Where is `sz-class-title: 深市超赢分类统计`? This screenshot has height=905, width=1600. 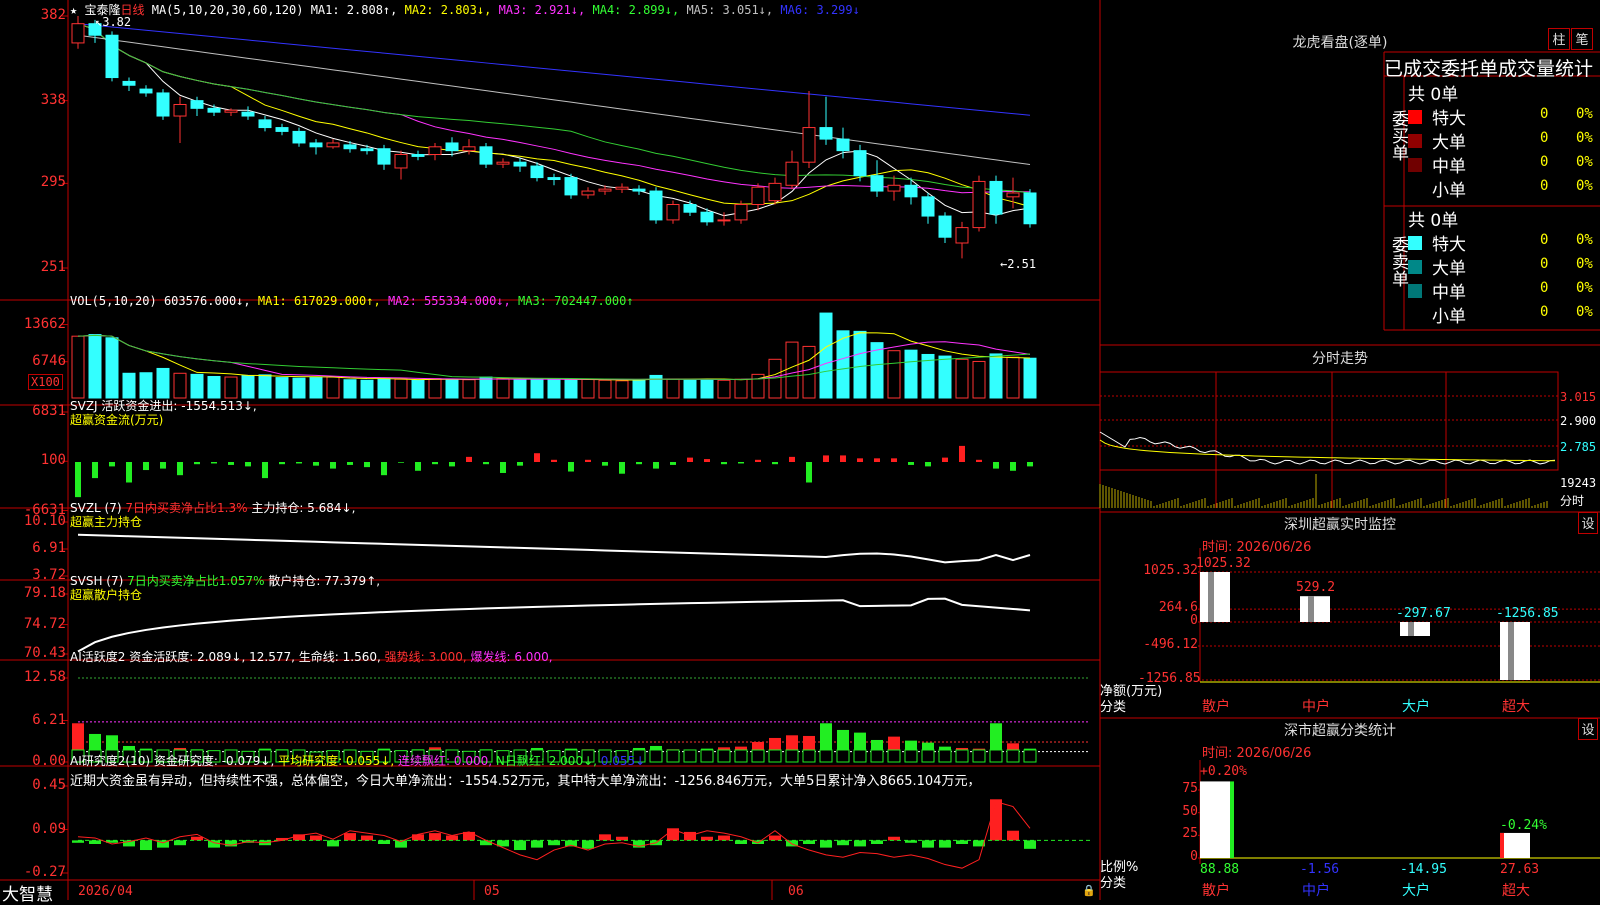 sz-class-title: 深市超赢分类统计 is located at coordinates (1340, 731).